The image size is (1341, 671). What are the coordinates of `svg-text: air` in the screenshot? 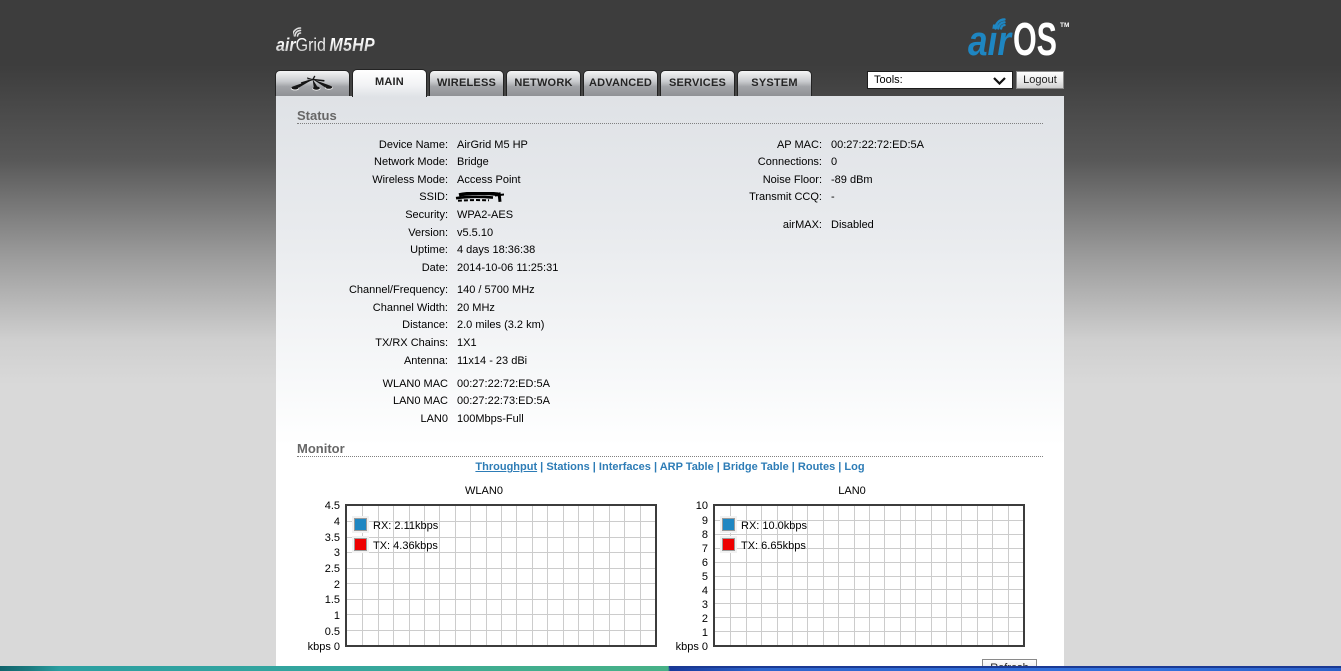 It's located at (990, 38).